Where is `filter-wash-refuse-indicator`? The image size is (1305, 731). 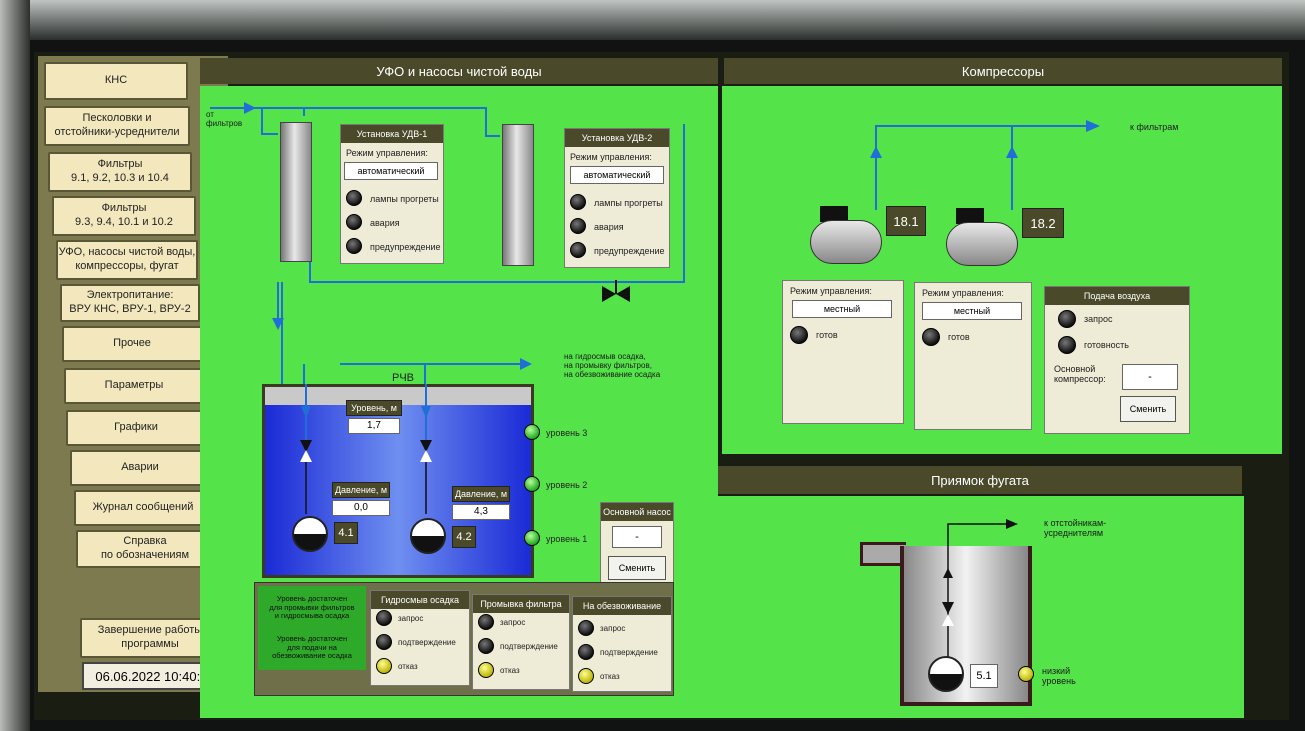 filter-wash-refuse-indicator is located at coordinates (486, 670).